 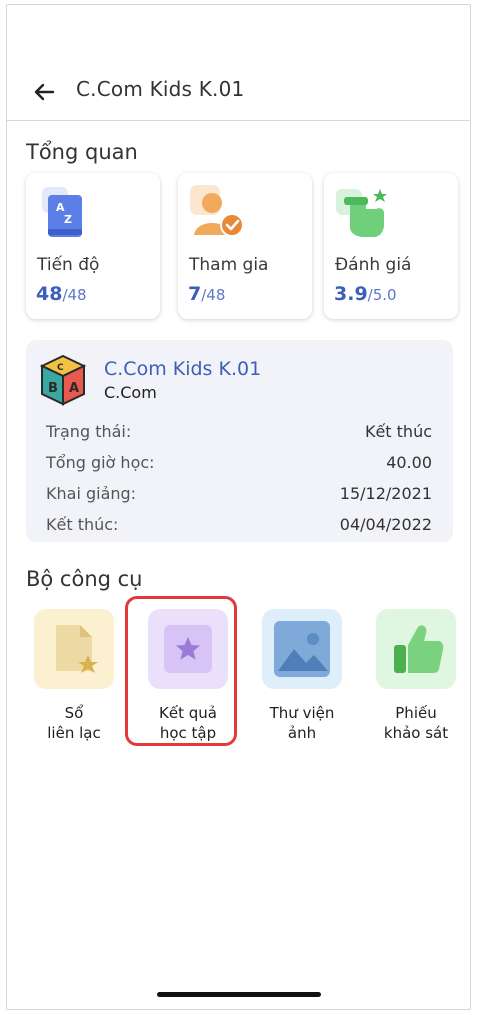 I want to click on tool-label: Thư viện ảnh, so click(x=302, y=723).